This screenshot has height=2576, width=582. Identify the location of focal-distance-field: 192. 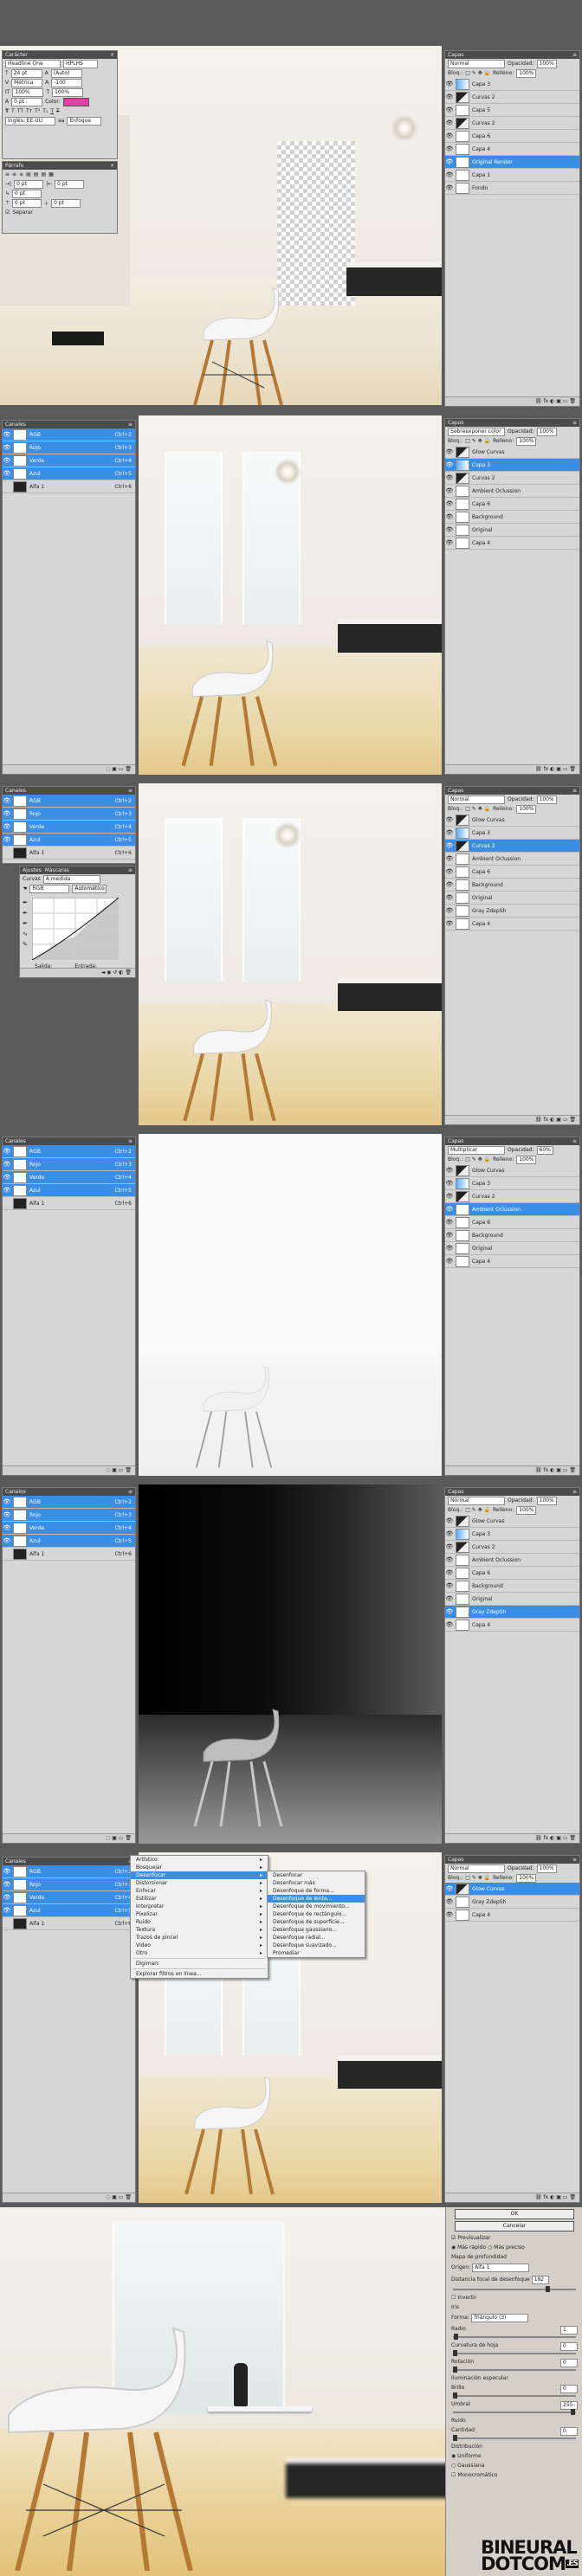
(540, 2280).